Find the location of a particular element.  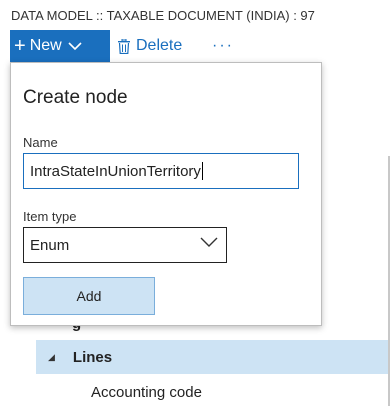

more-options-button: ··· is located at coordinates (223, 46).